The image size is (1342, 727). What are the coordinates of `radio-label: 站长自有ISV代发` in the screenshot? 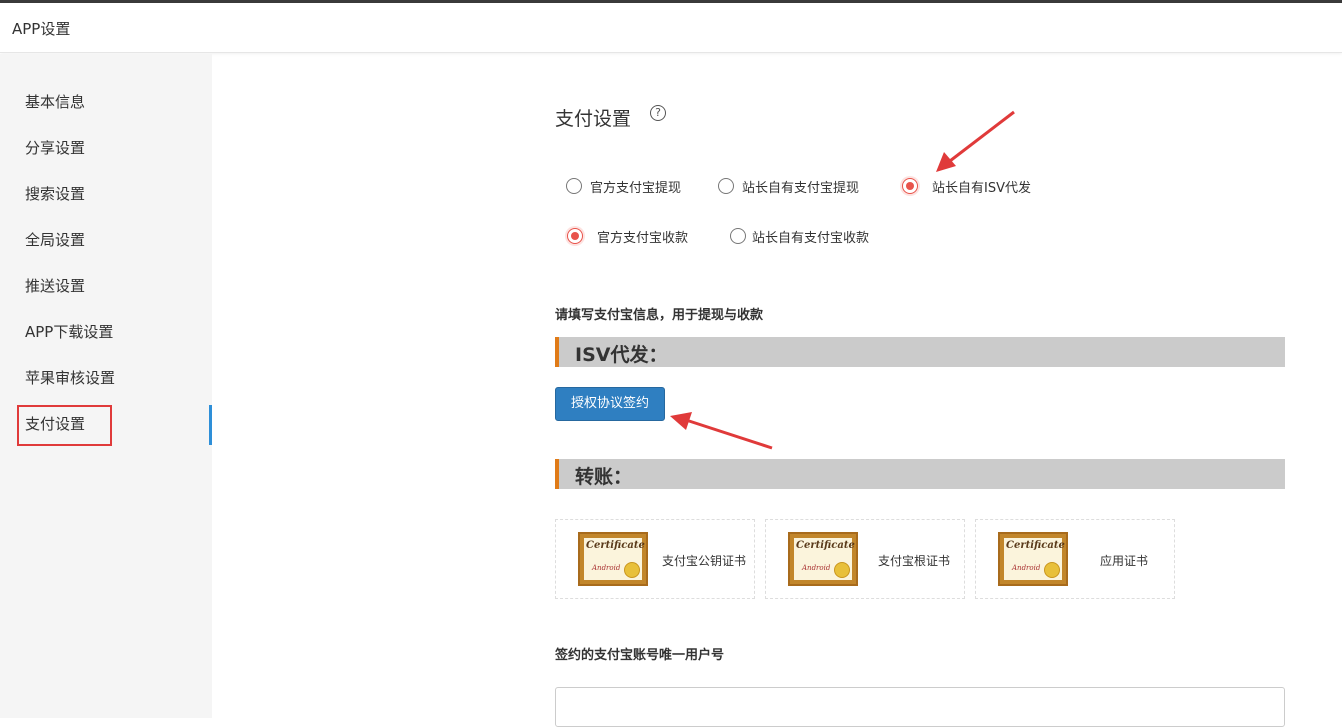 It's located at (981, 188).